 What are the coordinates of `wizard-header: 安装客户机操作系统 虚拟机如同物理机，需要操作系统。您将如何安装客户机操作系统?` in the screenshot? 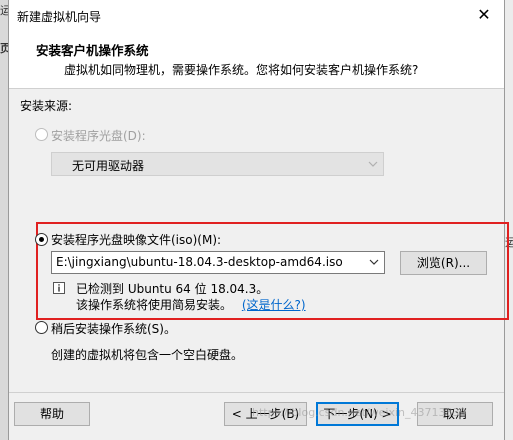 It's located at (256, 59).